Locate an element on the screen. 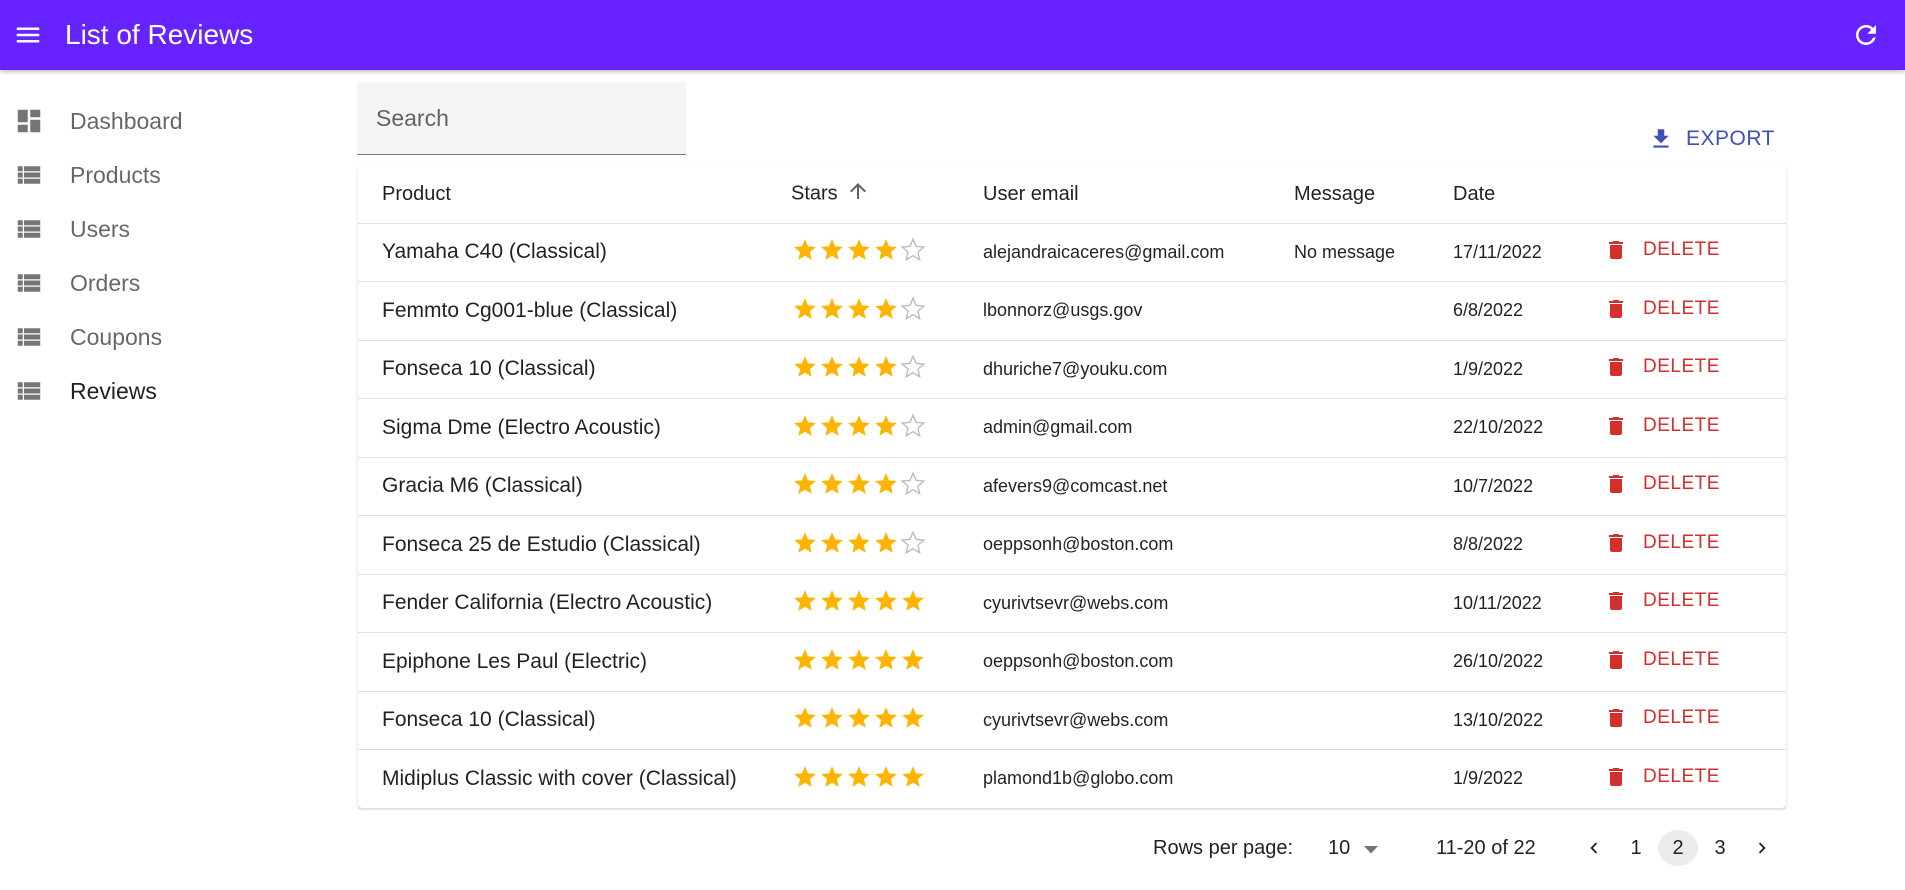 The height and width of the screenshot is (890, 1905). sidebar-item-users: Users is located at coordinates (165, 229).